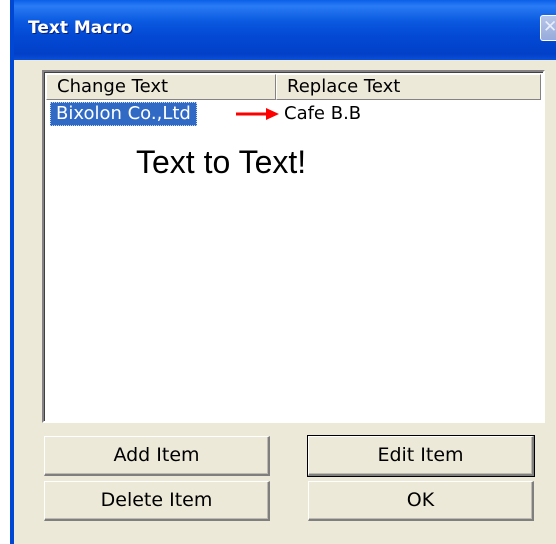 The height and width of the screenshot is (544, 556). What do you see at coordinates (322, 114) in the screenshot?
I see `replace-text-cell: Cafe B.B` at bounding box center [322, 114].